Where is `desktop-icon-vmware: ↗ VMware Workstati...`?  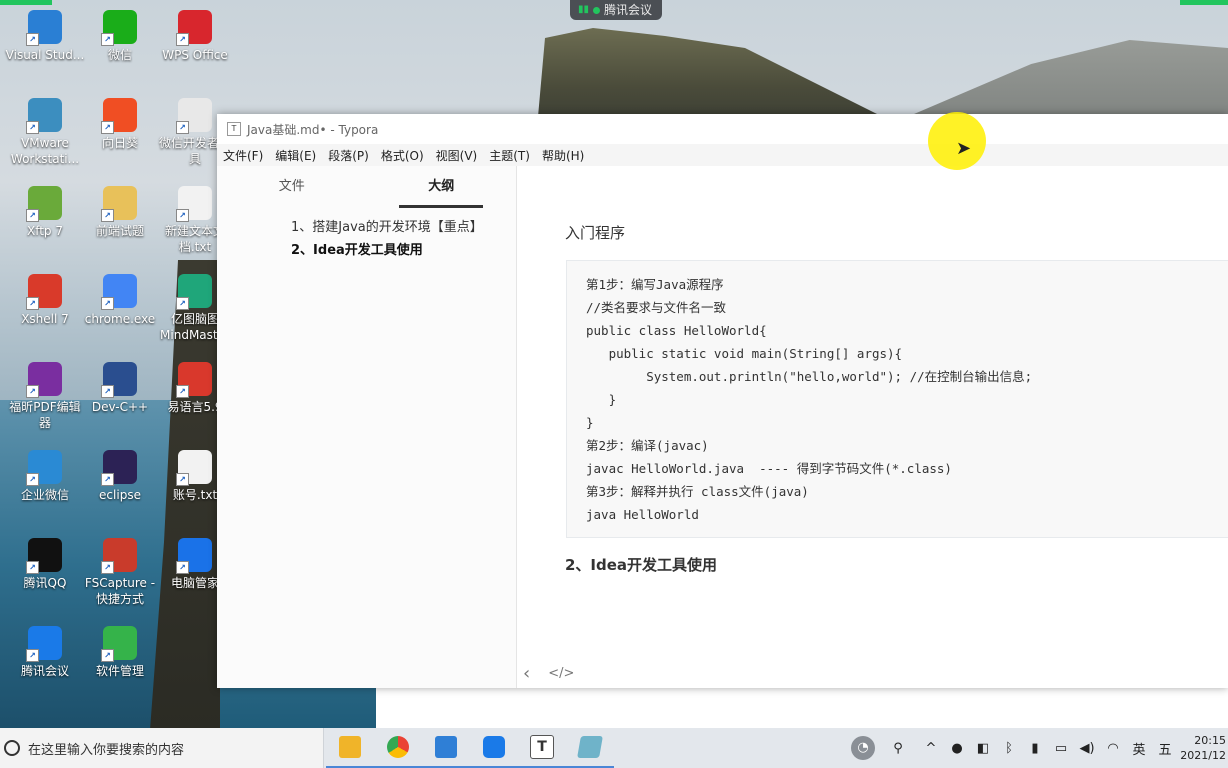
desktop-icon-vmware: ↗ VMware Workstati... is located at coordinates (45, 132).